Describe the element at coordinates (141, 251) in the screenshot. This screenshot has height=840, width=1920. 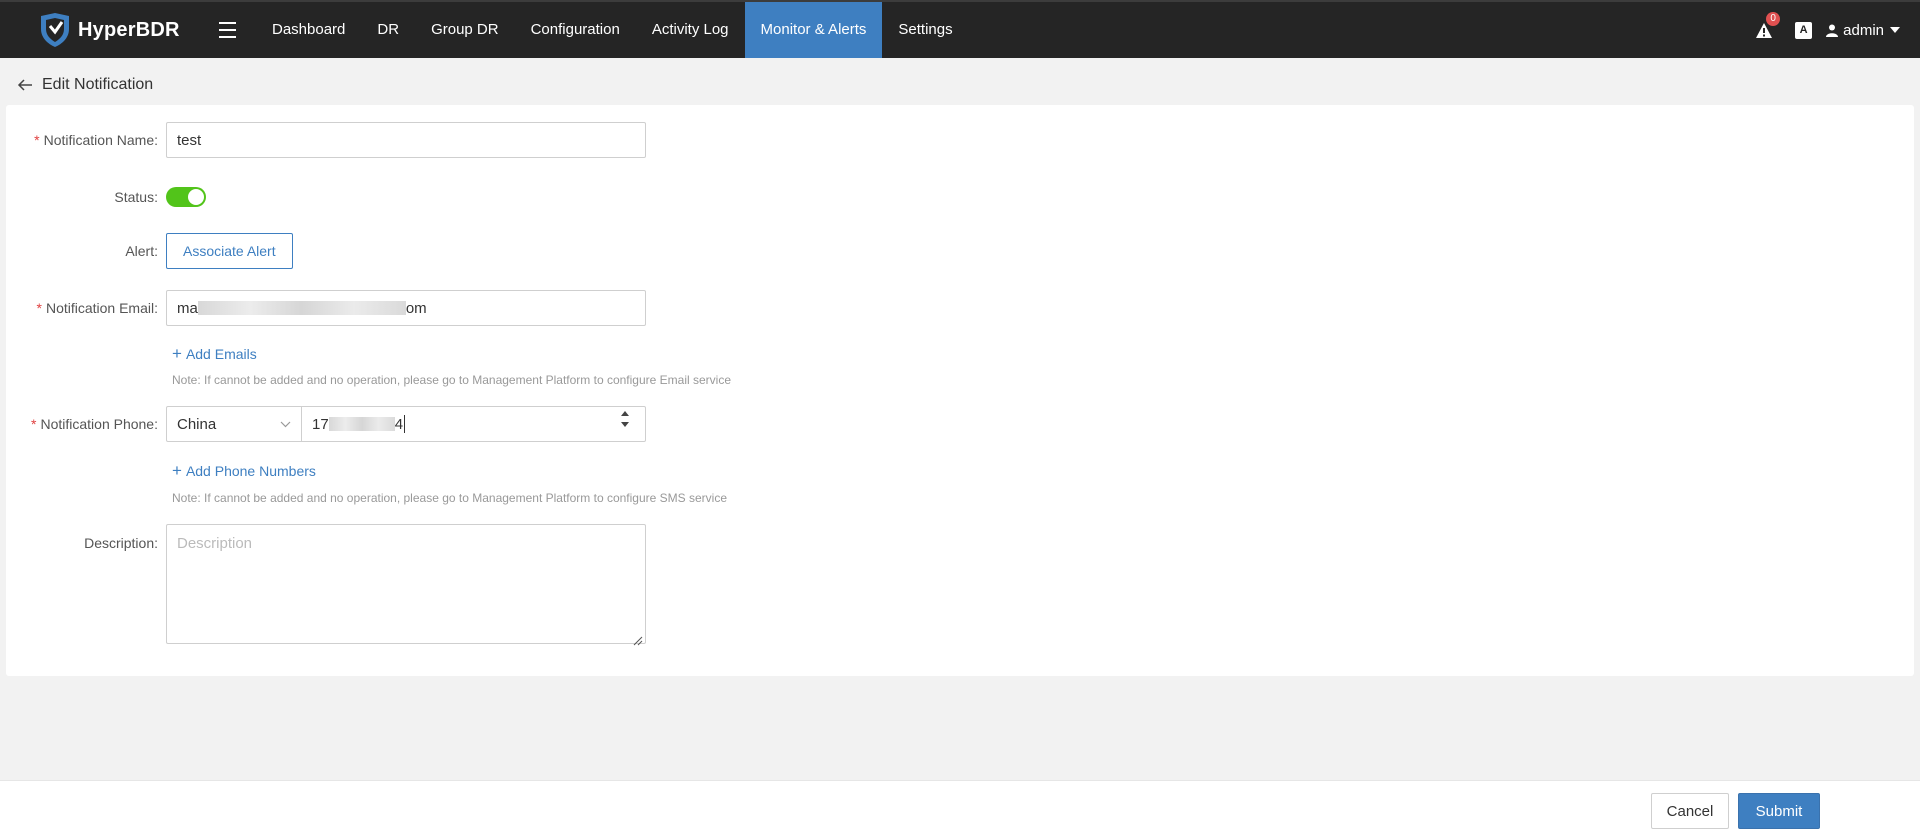
I see `alert-label: Alert:` at that location.